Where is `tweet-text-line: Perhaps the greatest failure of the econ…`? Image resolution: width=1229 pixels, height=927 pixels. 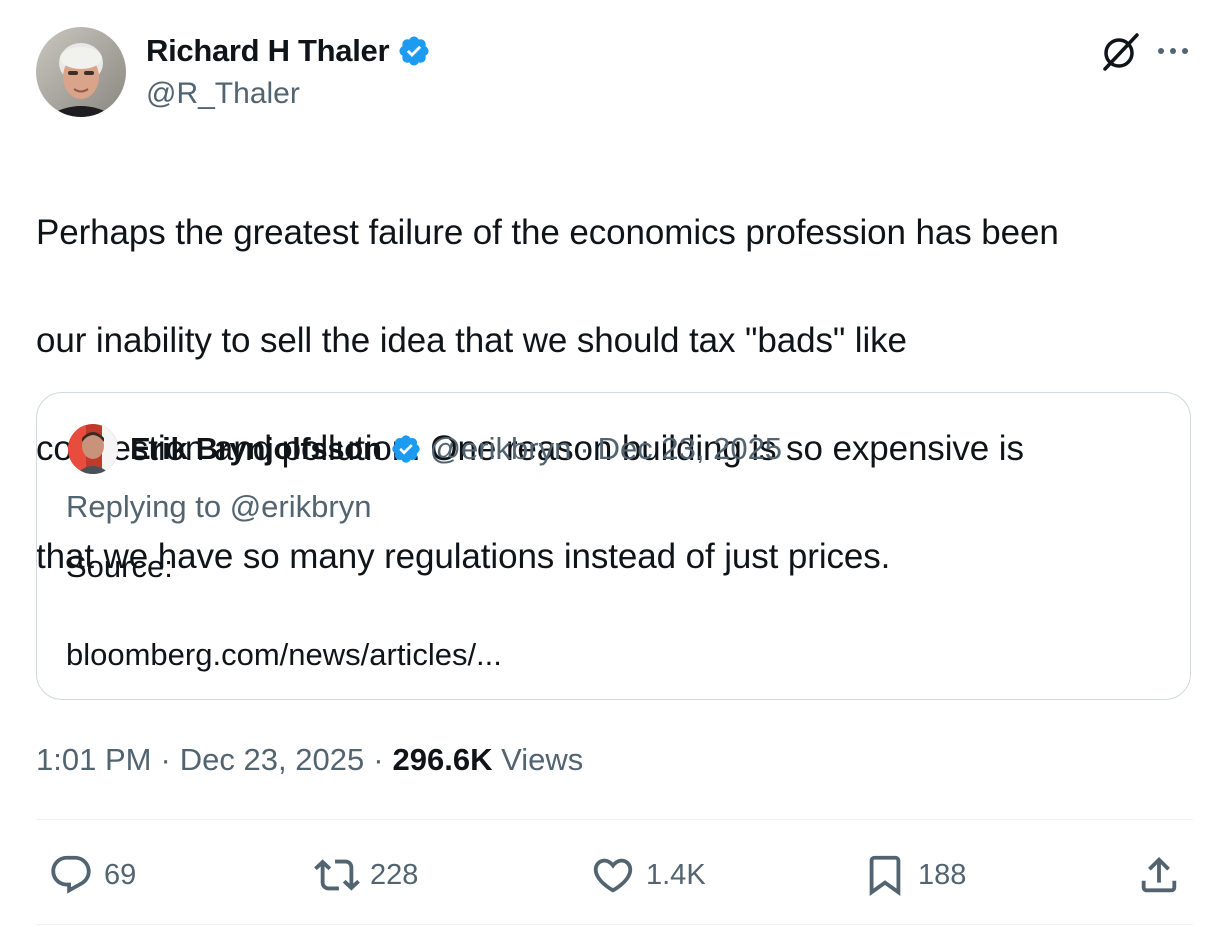 tweet-text-line: Perhaps the greatest failure of the econ… is located at coordinates (547, 232).